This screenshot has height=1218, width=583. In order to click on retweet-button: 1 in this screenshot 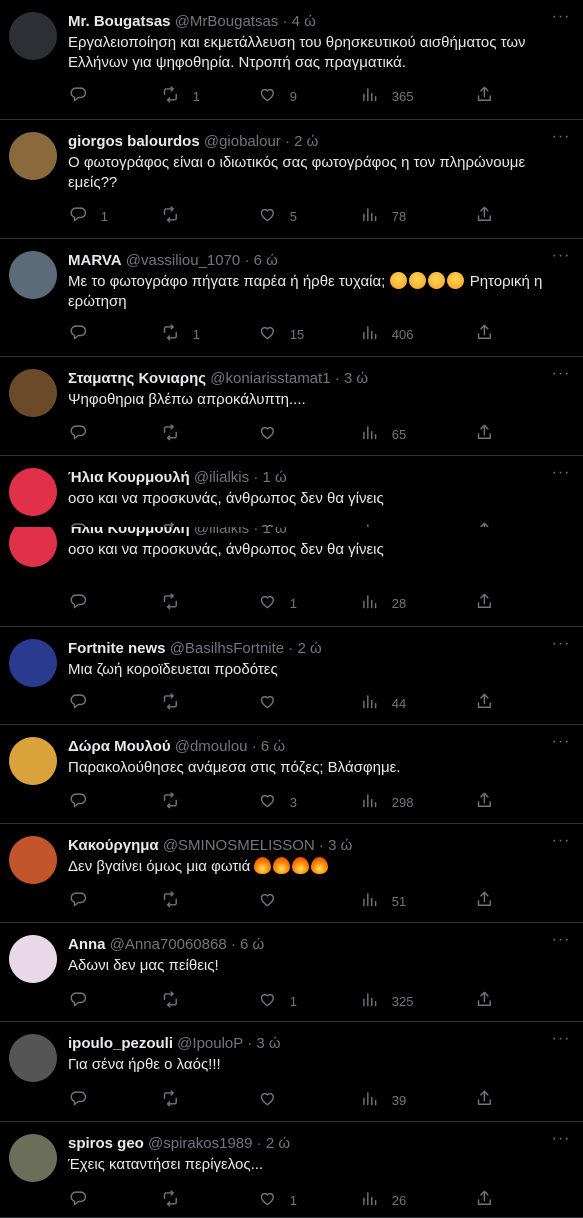, I will do `click(180, 334)`.